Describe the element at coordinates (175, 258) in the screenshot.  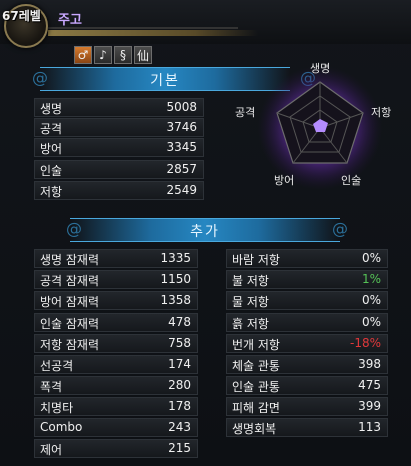
I see `stat-value: 1335` at that location.